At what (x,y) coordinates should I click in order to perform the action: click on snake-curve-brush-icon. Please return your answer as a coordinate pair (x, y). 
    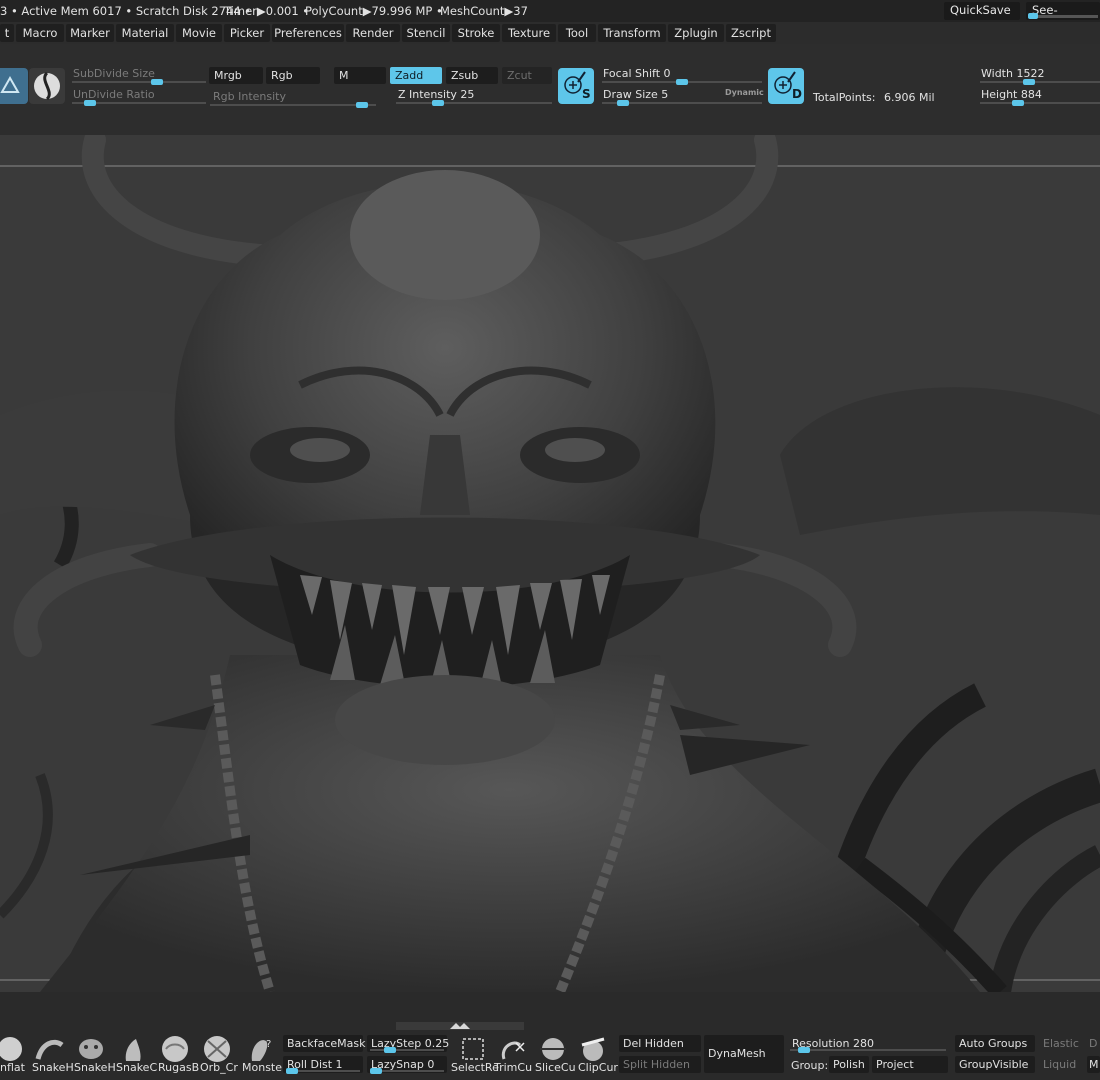
    Looking at the image, I should click on (133, 1049).